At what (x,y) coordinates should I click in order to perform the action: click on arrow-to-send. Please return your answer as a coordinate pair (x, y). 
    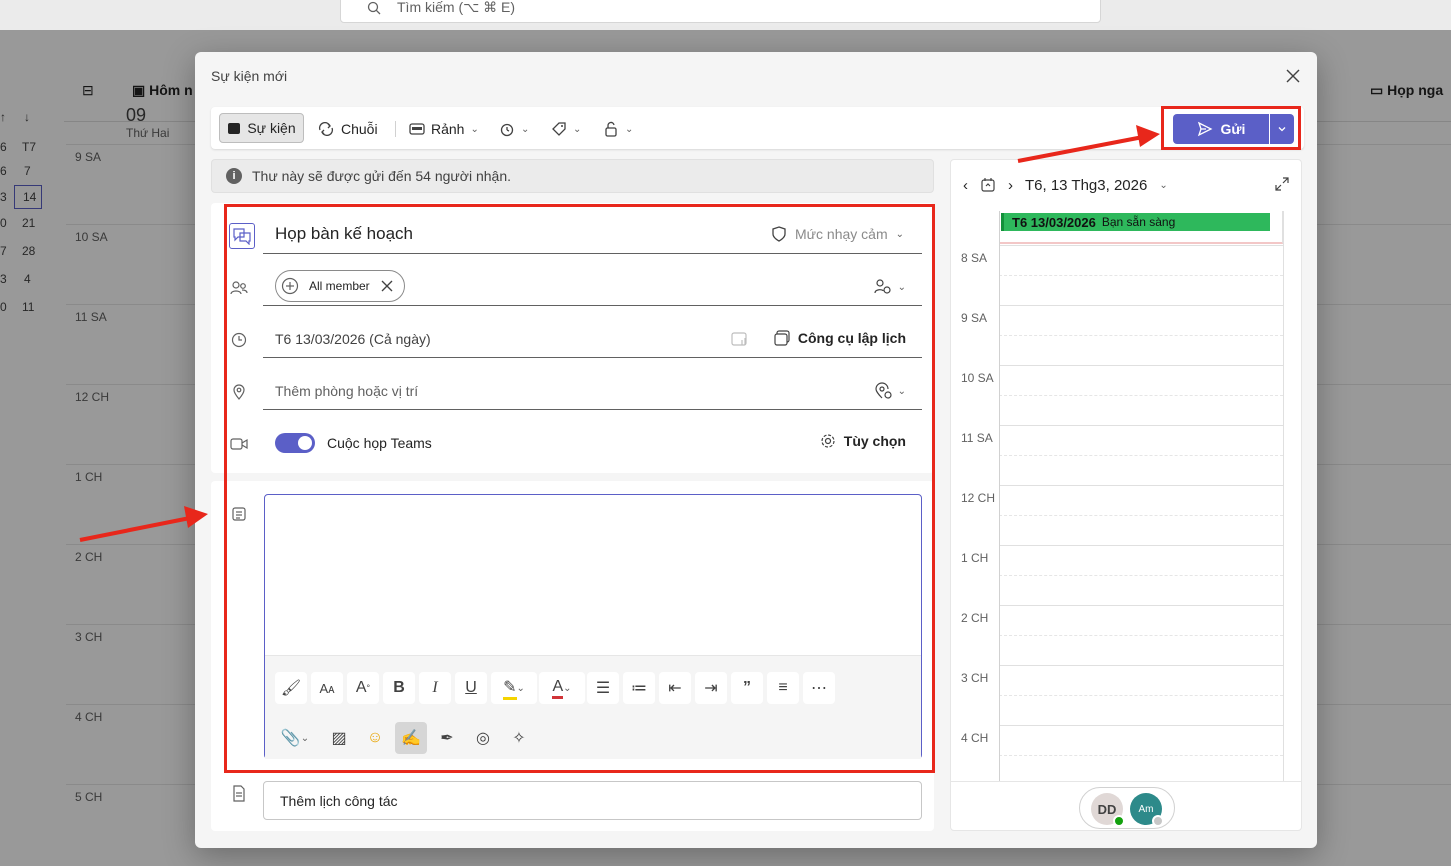
    Looking at the image, I should click on (1080, 149).